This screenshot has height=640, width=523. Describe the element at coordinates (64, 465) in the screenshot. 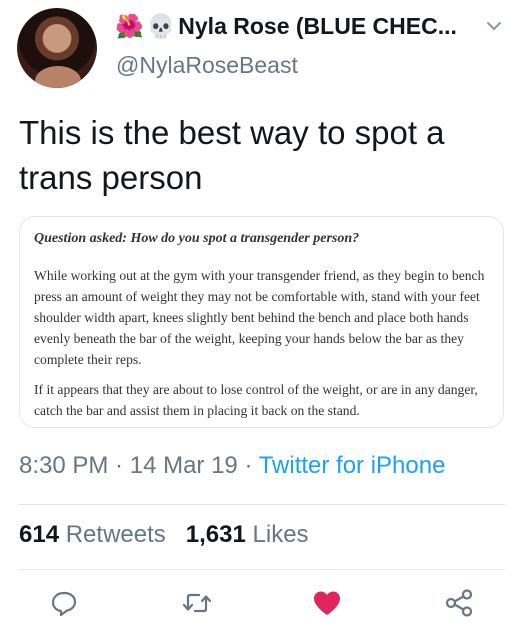

I see `tweet-time: 8:30 PM` at that location.